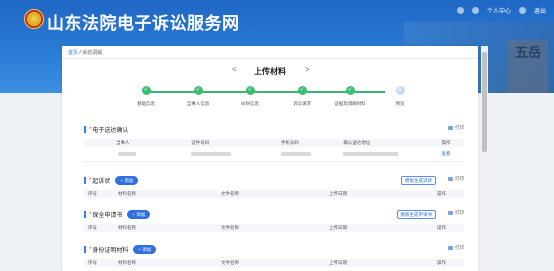 This screenshot has height=271, width=554. Describe the element at coordinates (274, 154) in the screenshot. I see `table-row: 查看` at that location.